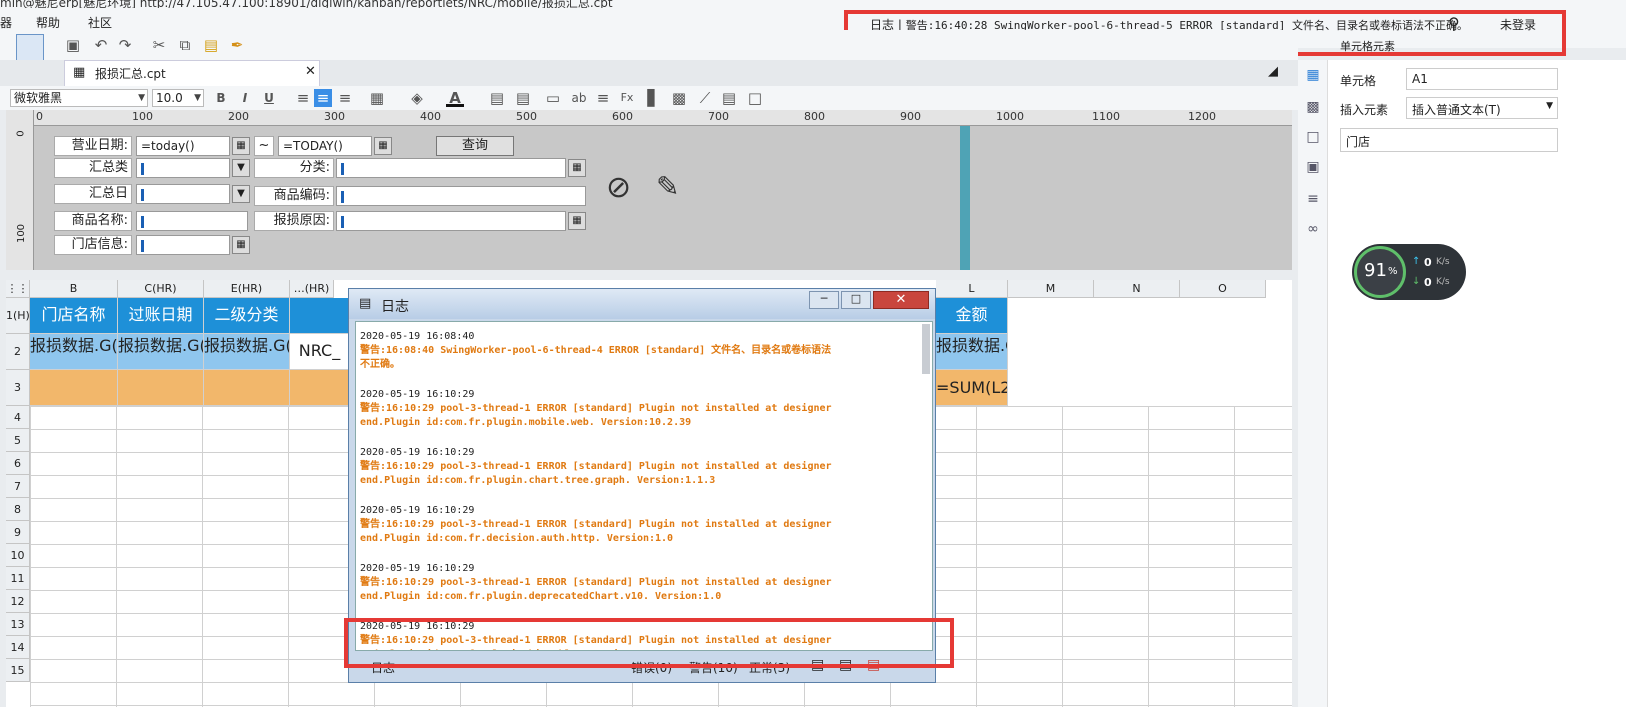  Describe the element at coordinates (579, 98) in the screenshot. I see `text-icon: ab` at that location.